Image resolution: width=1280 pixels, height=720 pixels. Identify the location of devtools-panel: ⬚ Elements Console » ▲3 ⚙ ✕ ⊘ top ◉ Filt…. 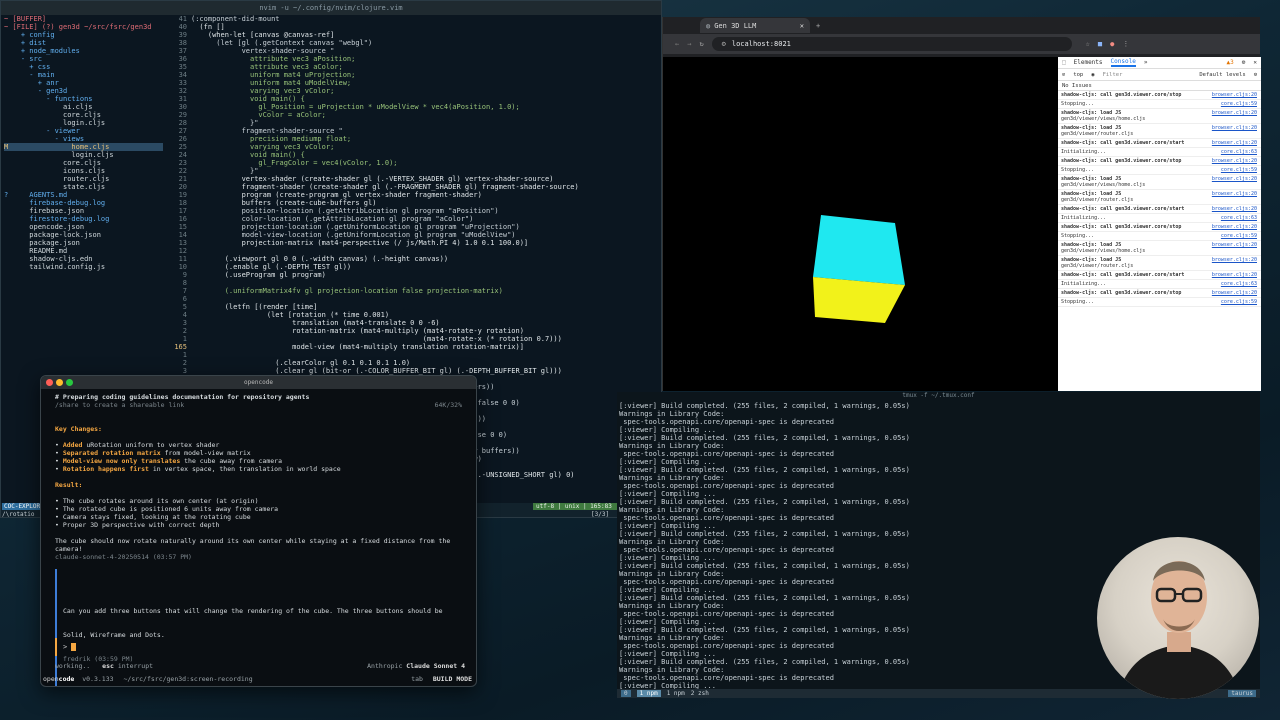
(1159, 224).